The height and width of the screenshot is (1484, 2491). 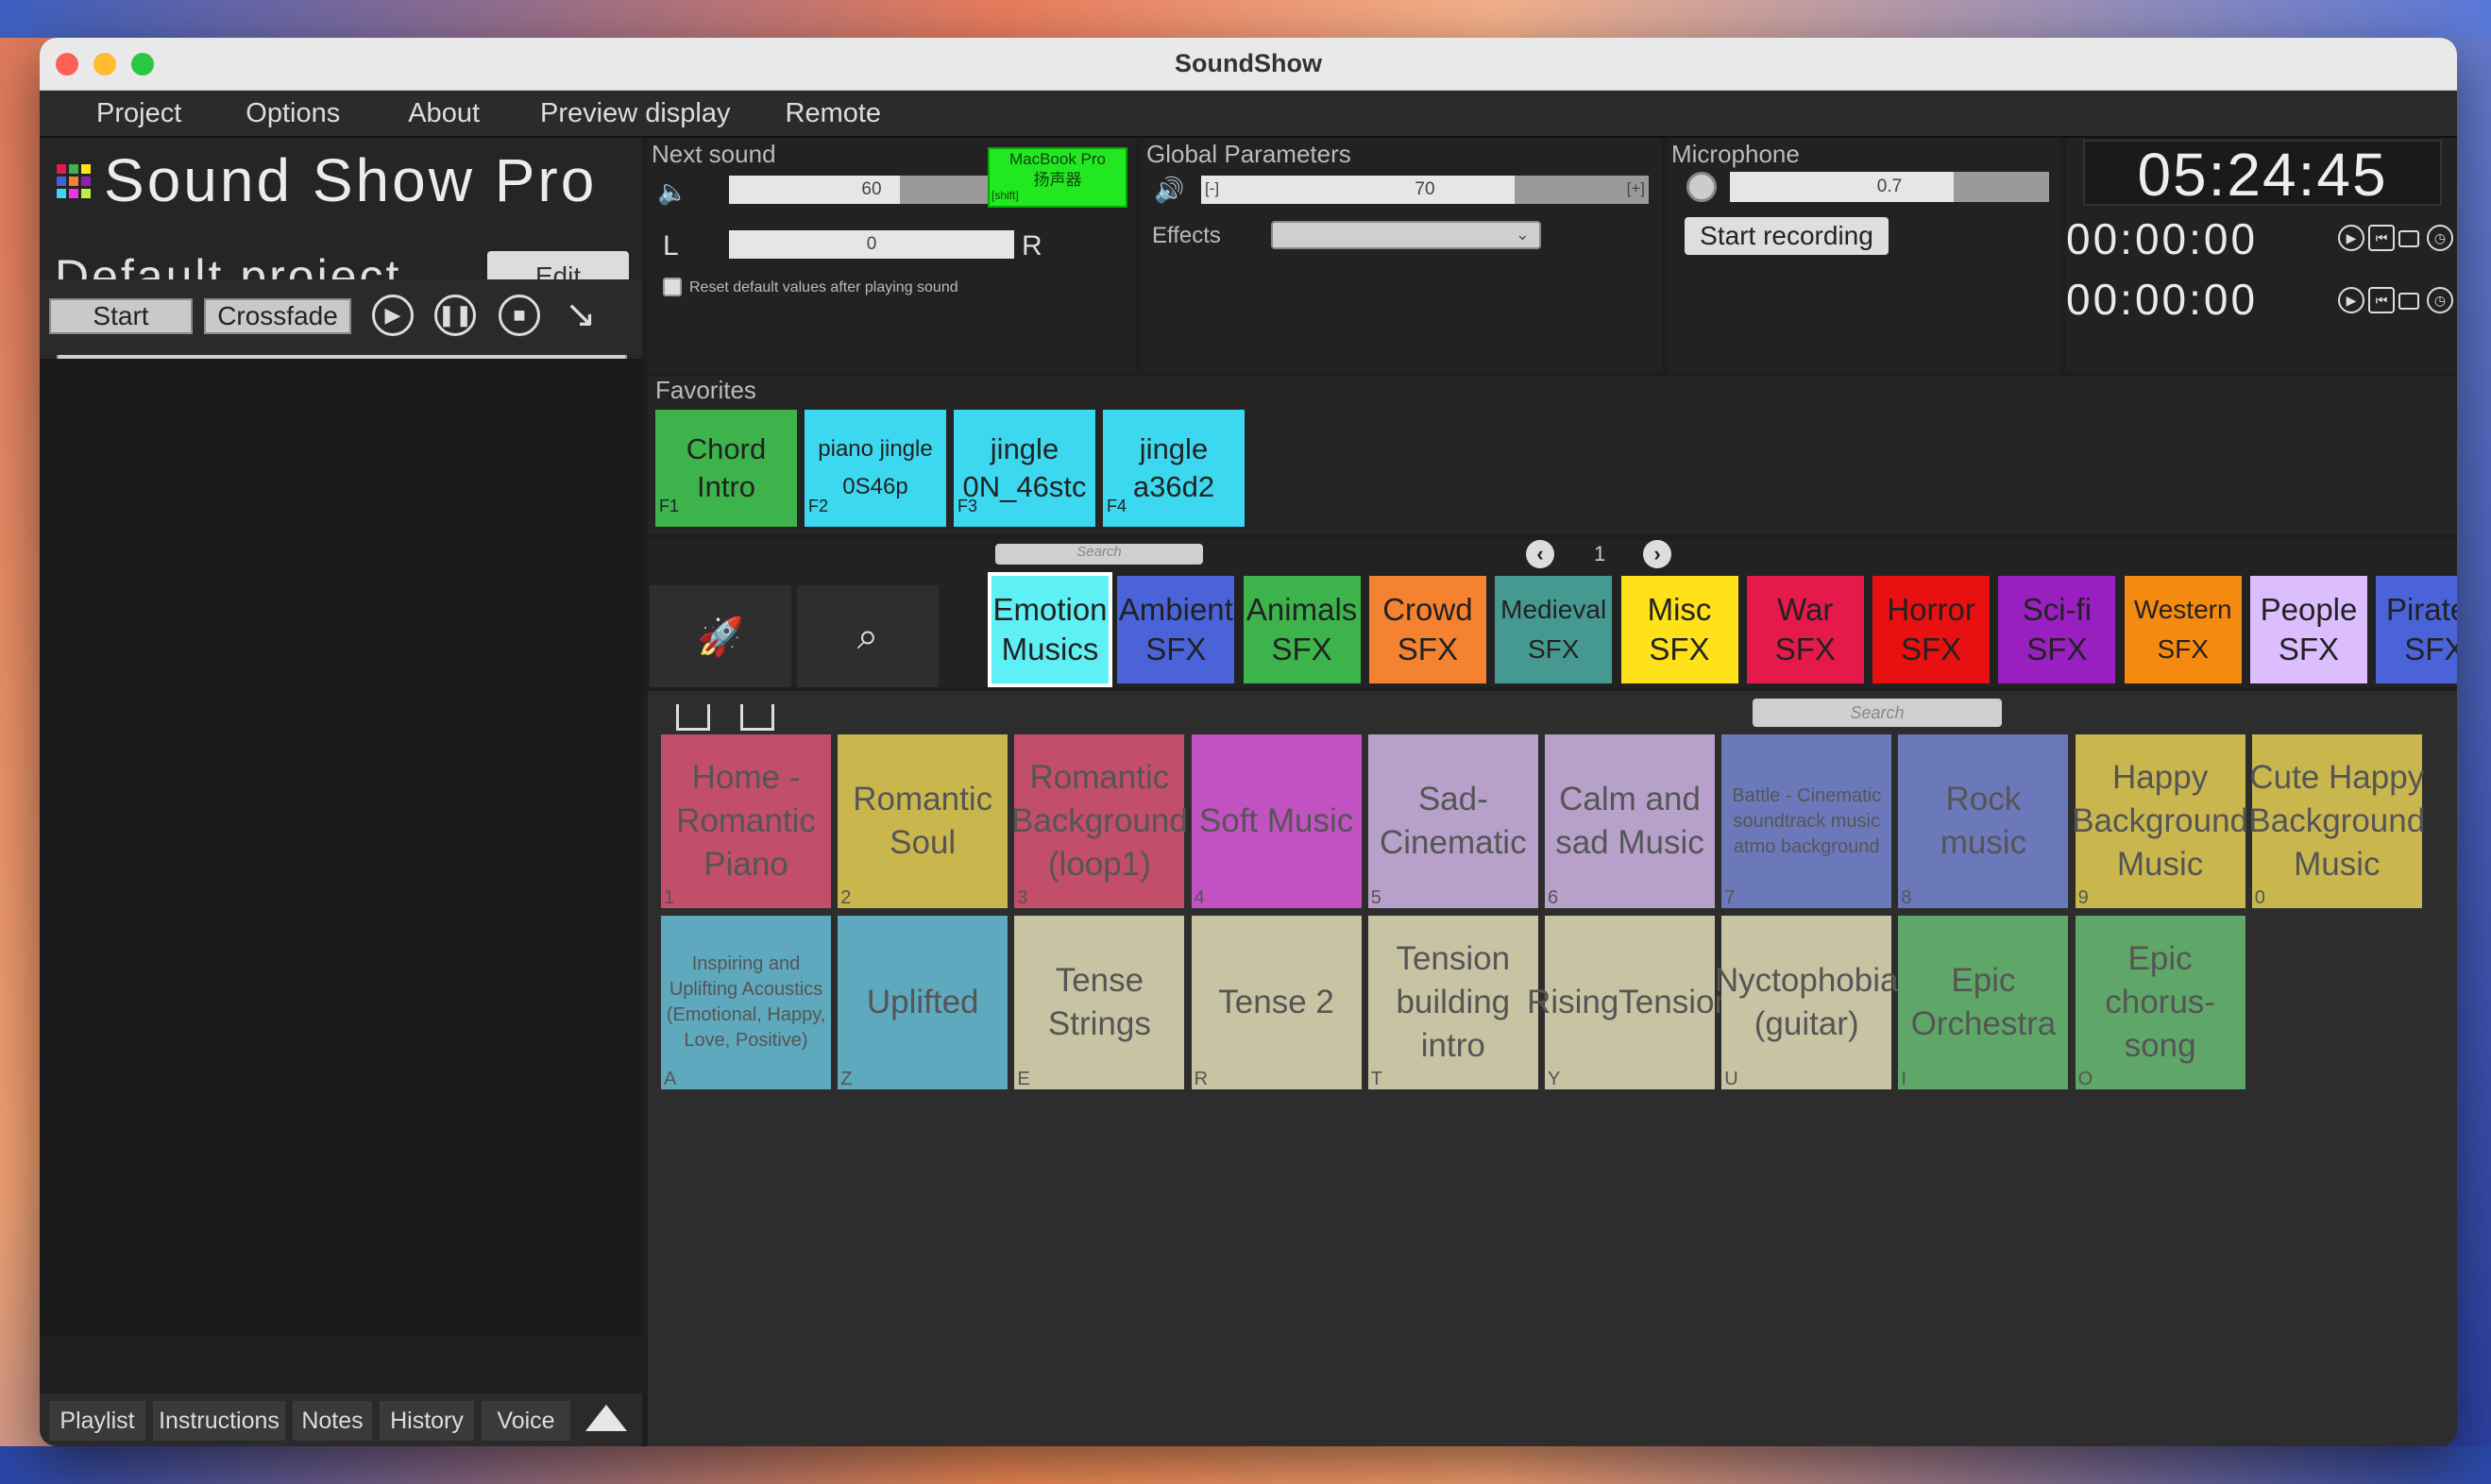 What do you see at coordinates (2381, 238) in the screenshot?
I see `timer1-reset-icon: ⏮` at bounding box center [2381, 238].